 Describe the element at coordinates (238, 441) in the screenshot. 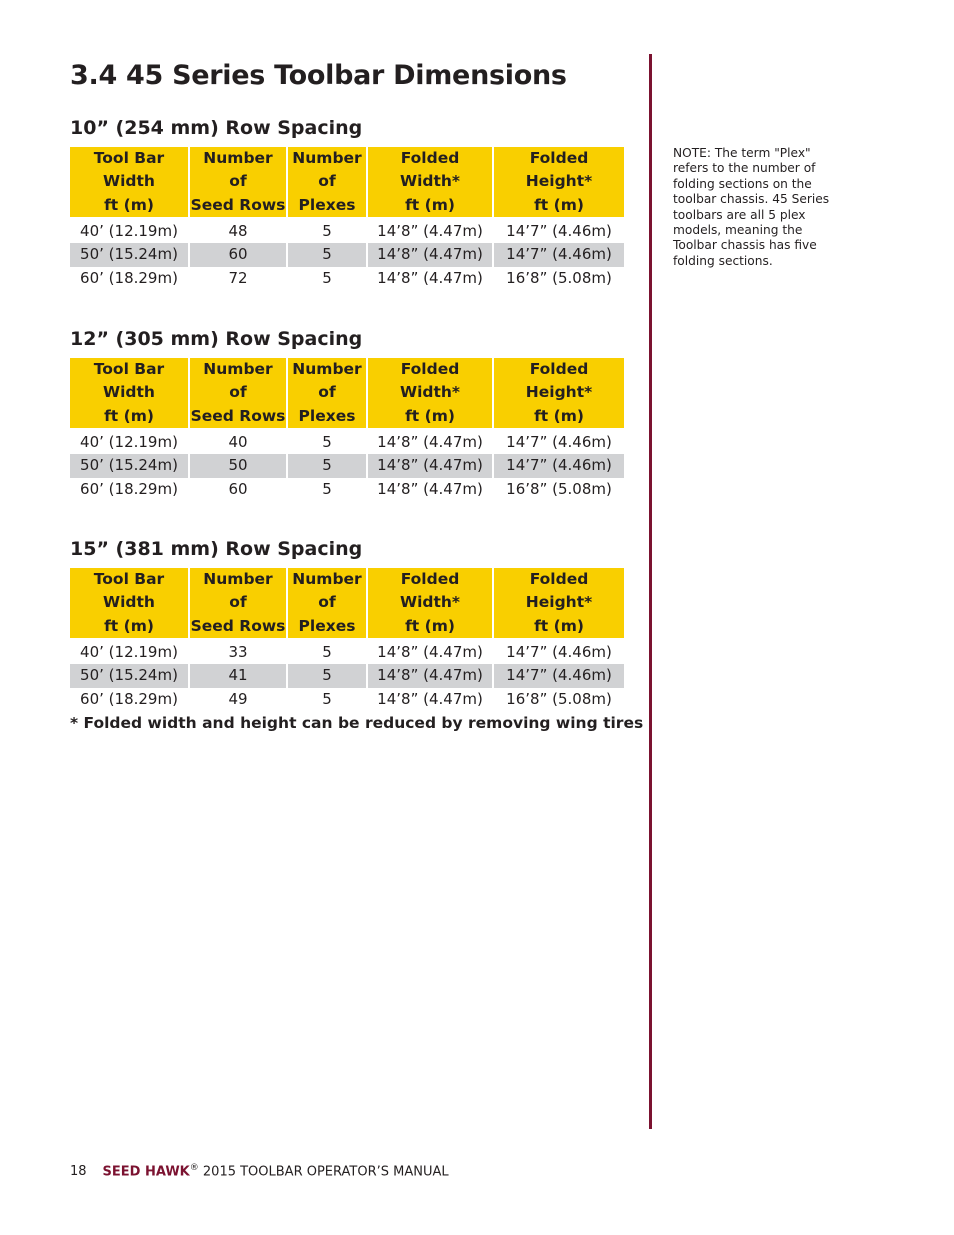

I see `table-cell: 40` at that location.